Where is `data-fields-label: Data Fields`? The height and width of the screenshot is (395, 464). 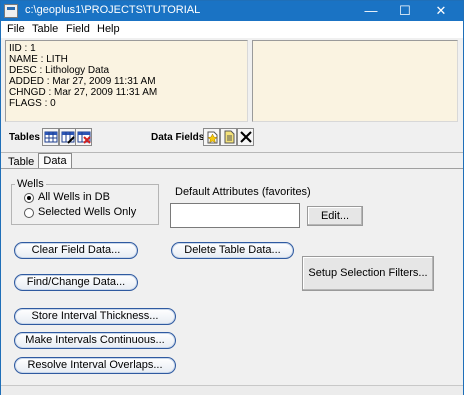 data-fields-label: Data Fields is located at coordinates (178, 137).